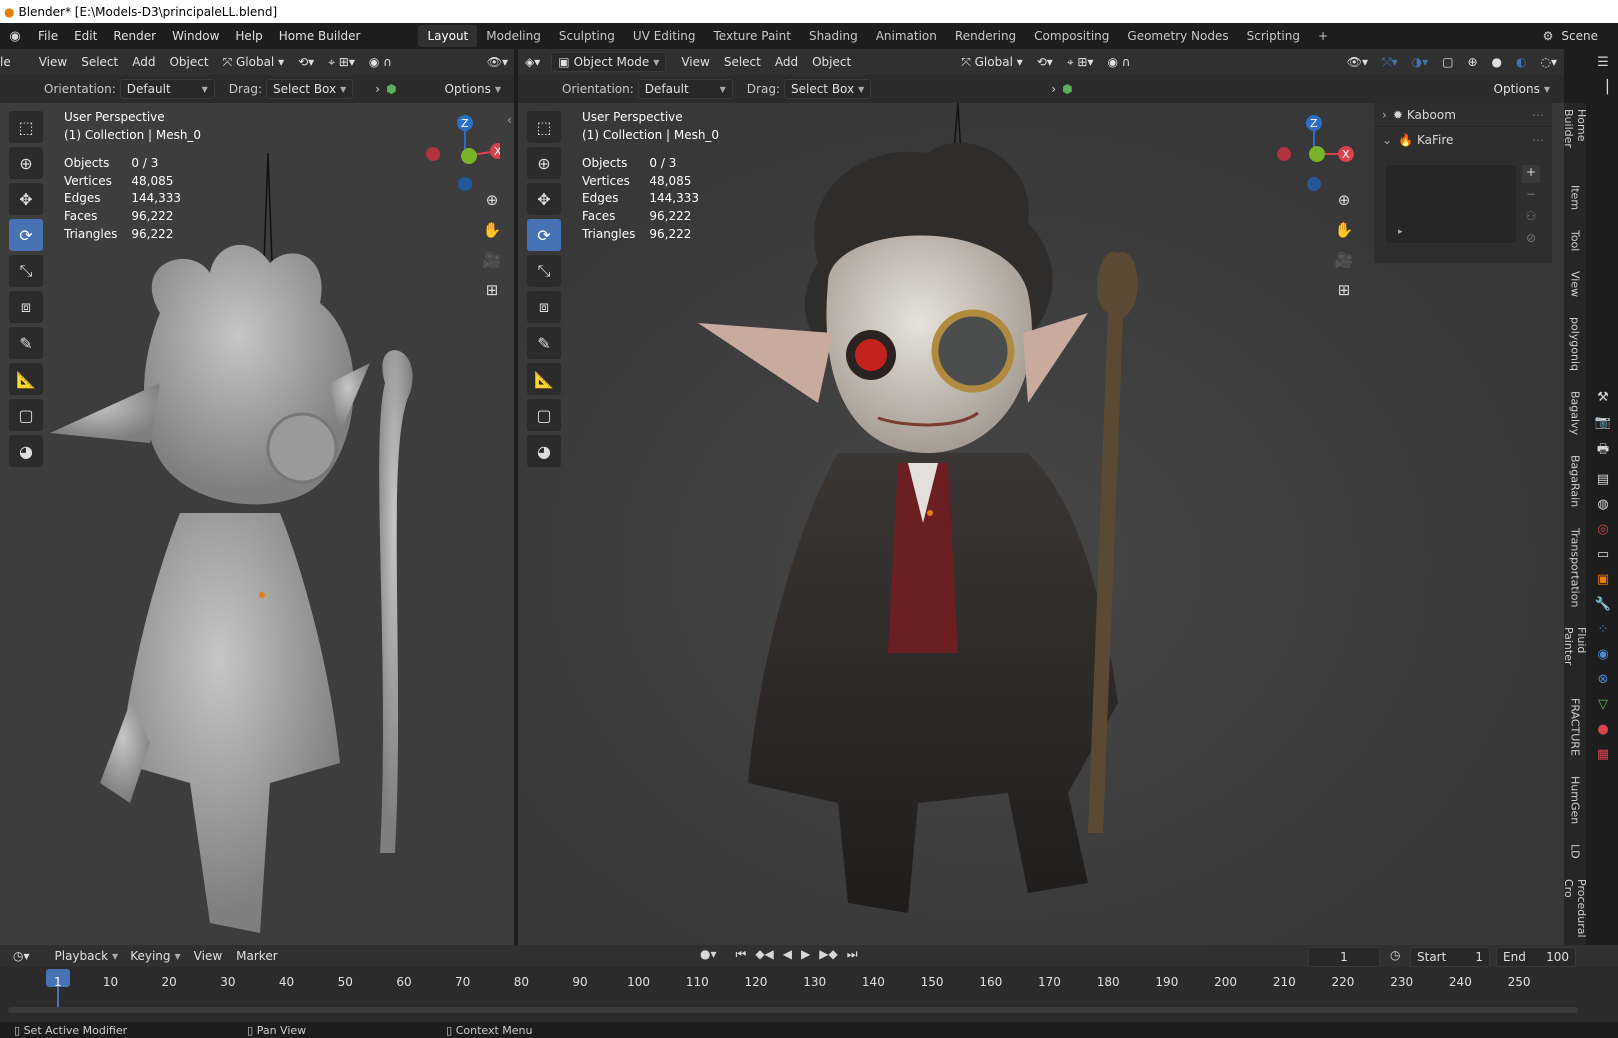 The image size is (1618, 1038). I want to click on left-mode-dropdown: le, so click(9, 62).